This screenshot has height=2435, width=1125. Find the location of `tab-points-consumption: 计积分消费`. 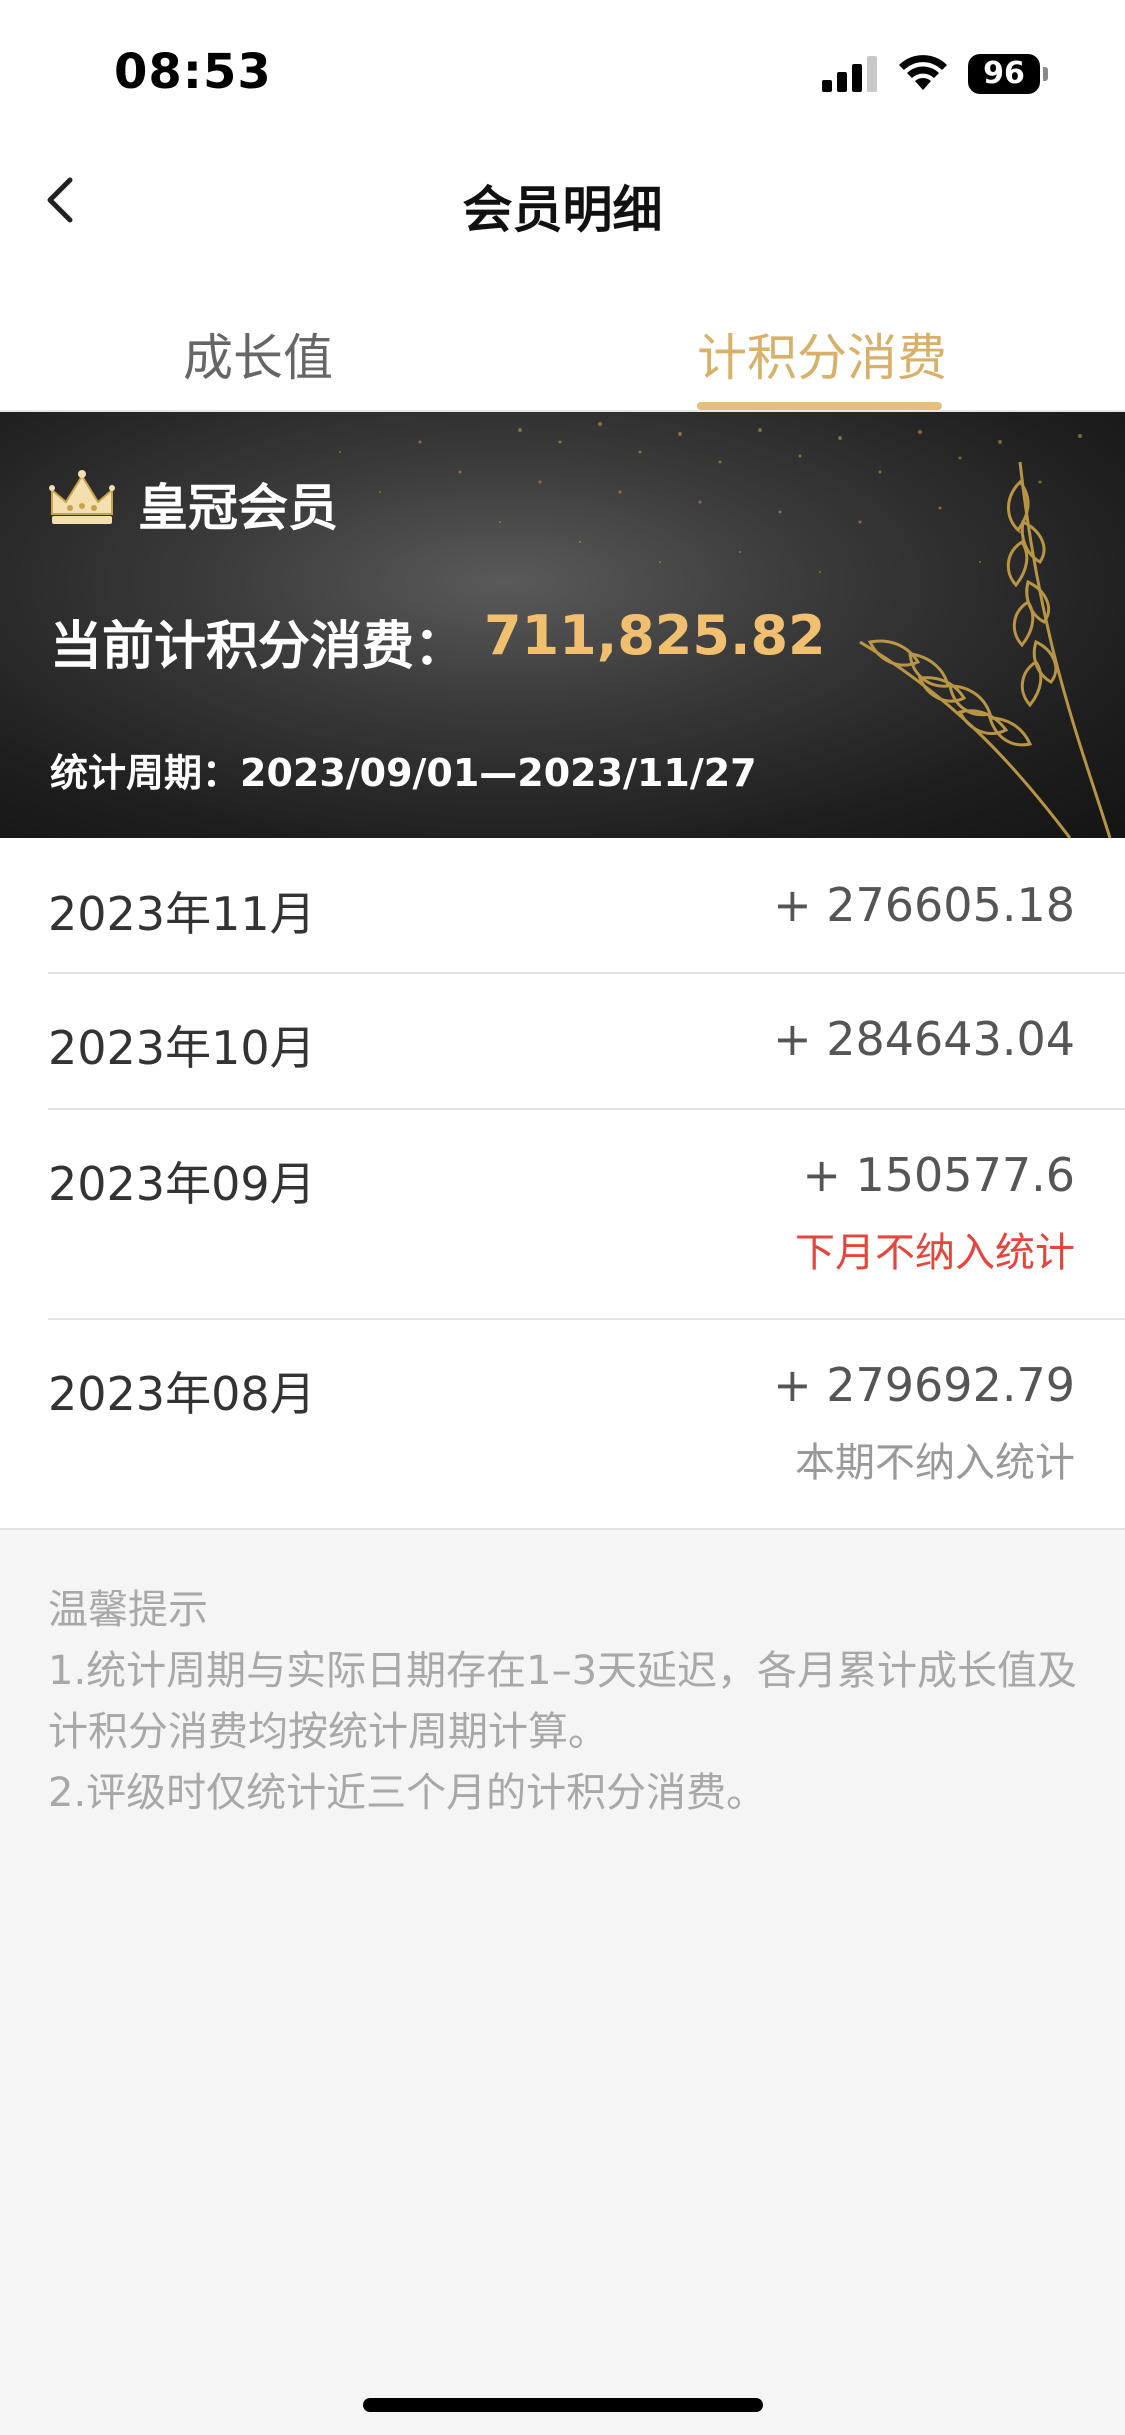

tab-points-consumption: 计积分消费 is located at coordinates (822, 354).